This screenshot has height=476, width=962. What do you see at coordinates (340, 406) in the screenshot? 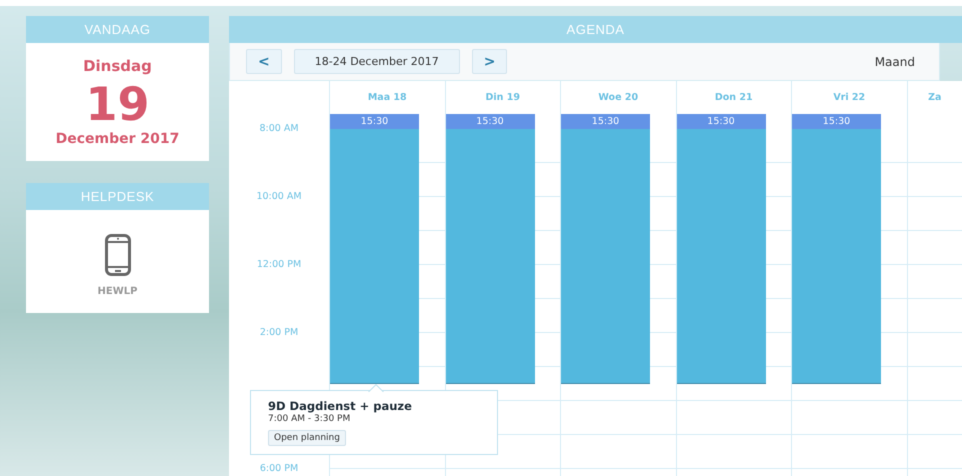
I see `popover-title: 9D Dagdienst + pauze` at bounding box center [340, 406].